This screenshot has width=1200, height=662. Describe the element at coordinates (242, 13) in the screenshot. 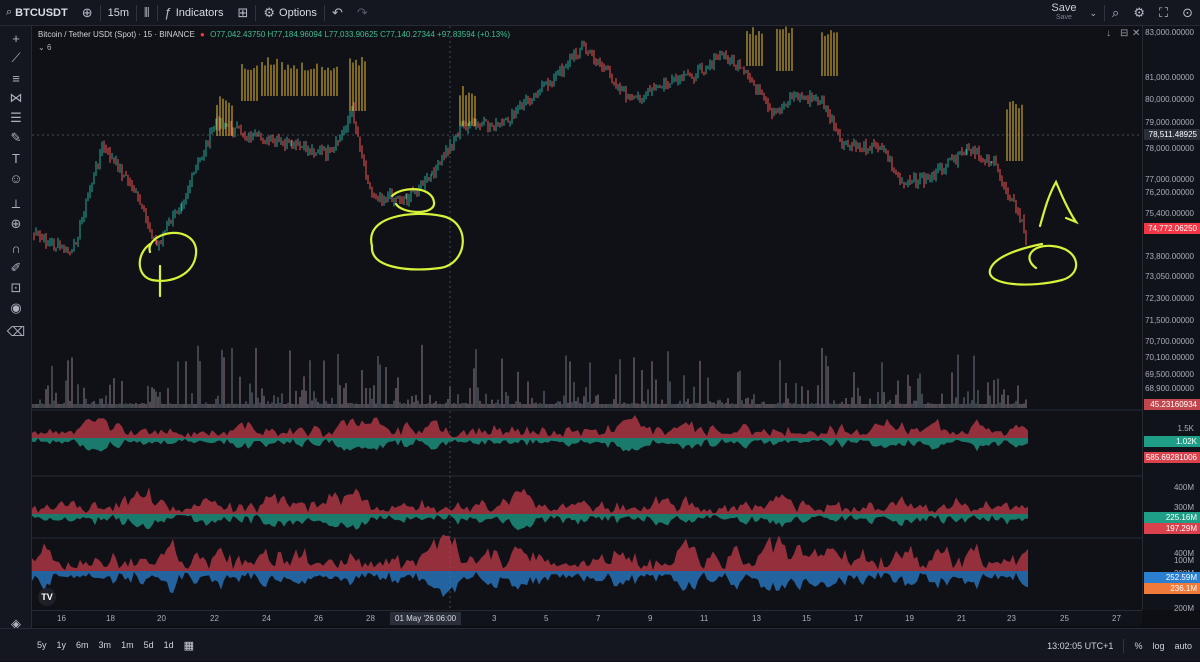

I see `layouts-button: ⊞` at that location.